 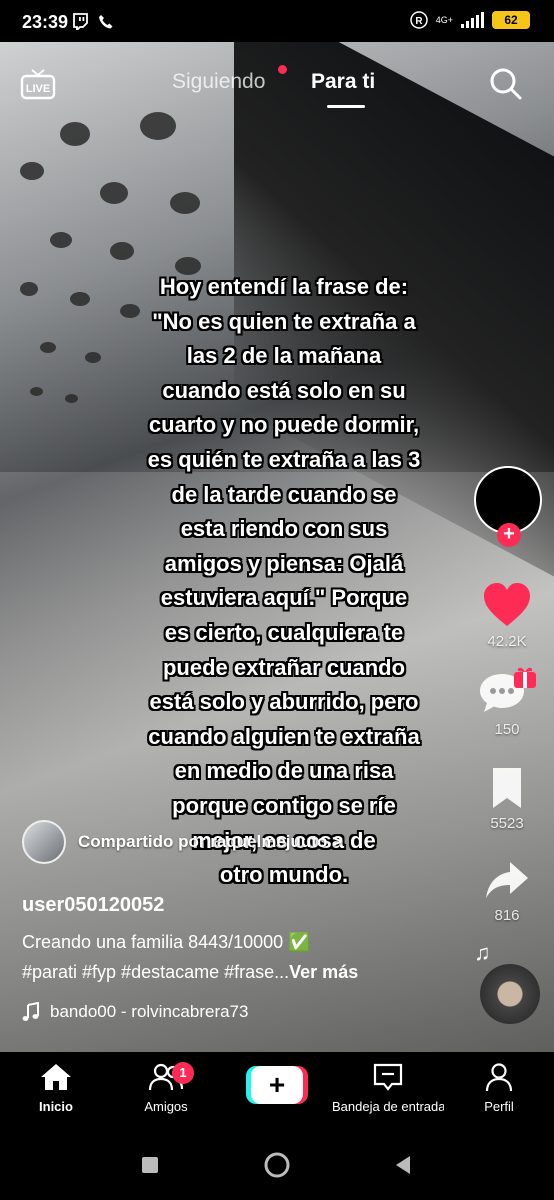 What do you see at coordinates (507, 604) in the screenshot?
I see `heart-icon` at bounding box center [507, 604].